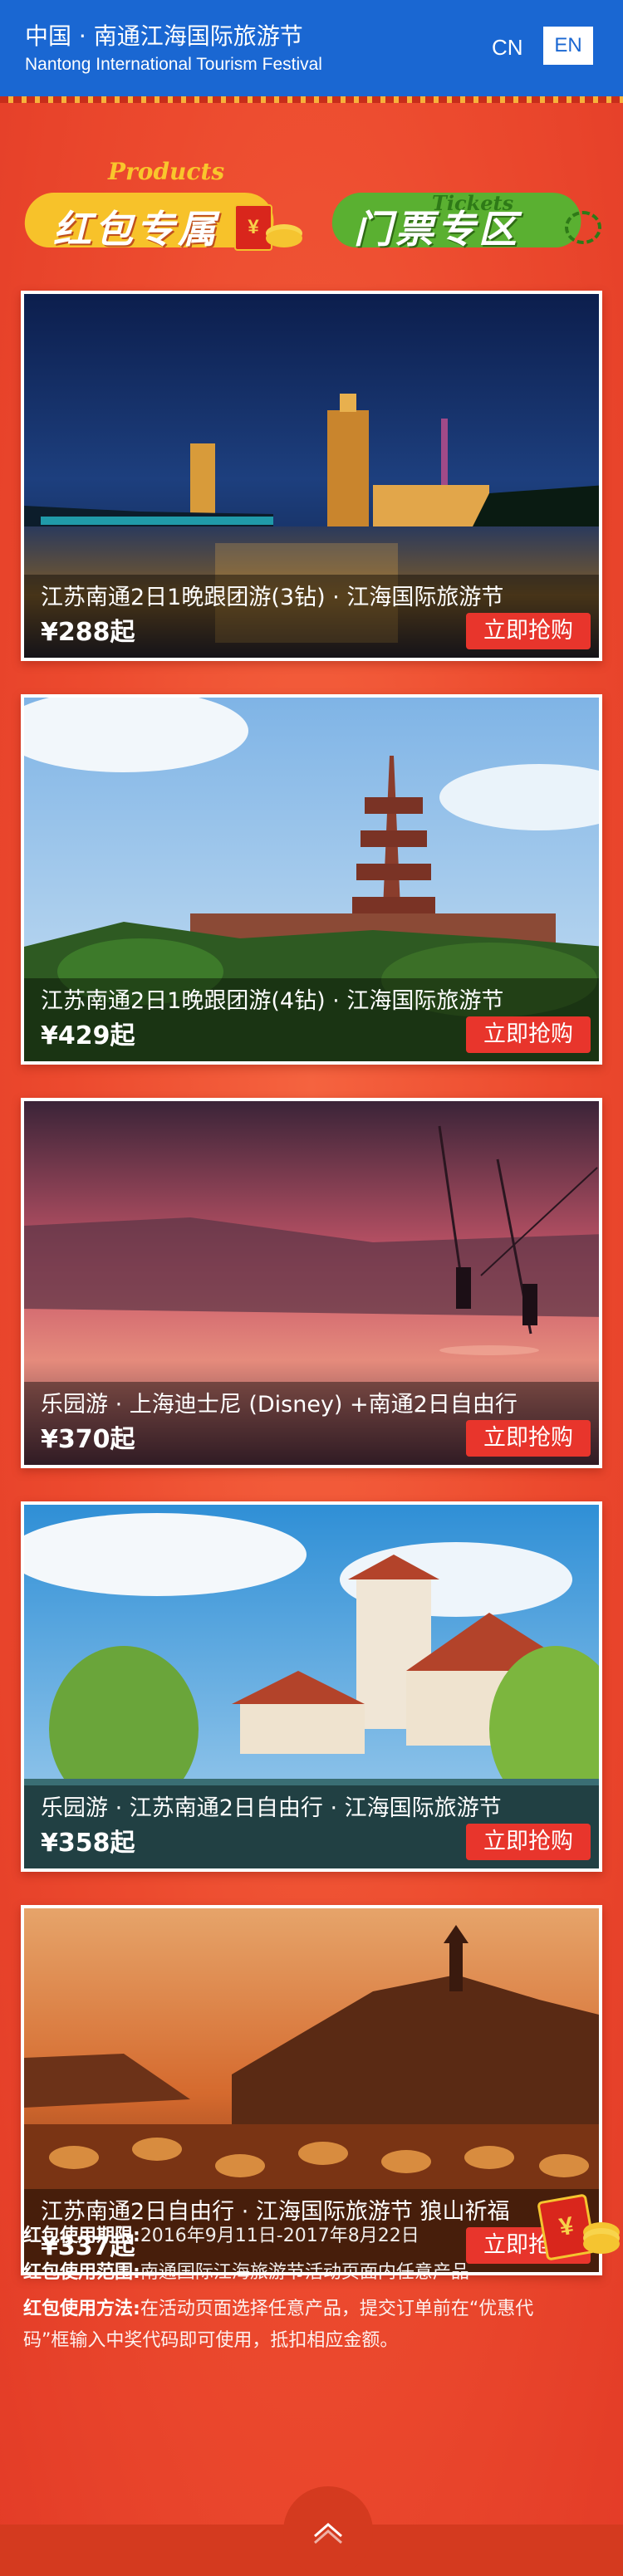 This screenshot has width=623, height=2576. Describe the element at coordinates (81, 2236) in the screenshot. I see `rule-label: 红包使用期限:` at that location.